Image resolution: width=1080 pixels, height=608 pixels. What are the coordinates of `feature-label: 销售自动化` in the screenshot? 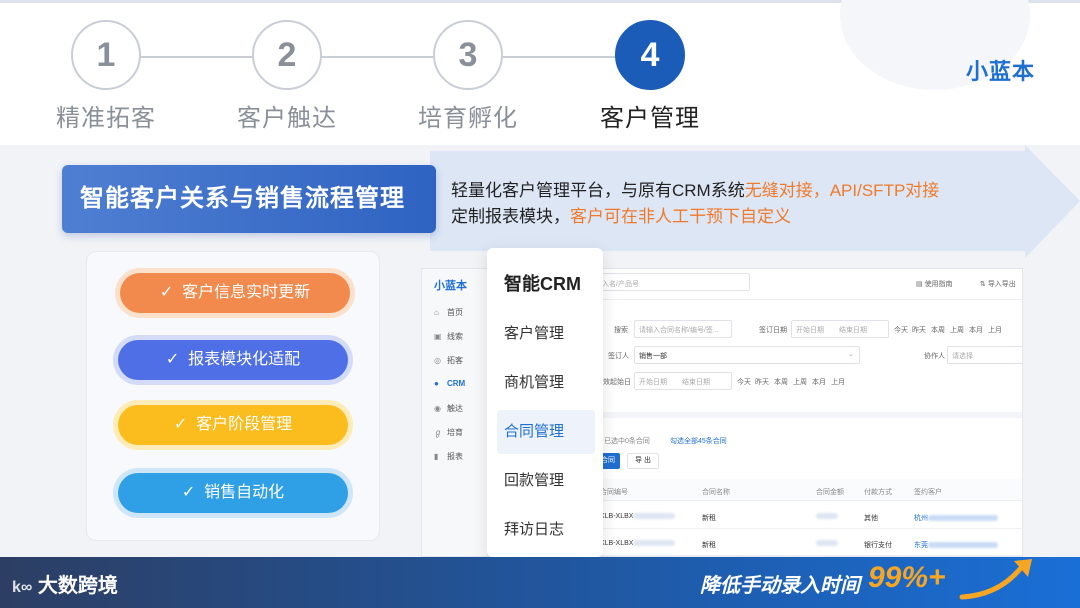 It's located at (244, 492).